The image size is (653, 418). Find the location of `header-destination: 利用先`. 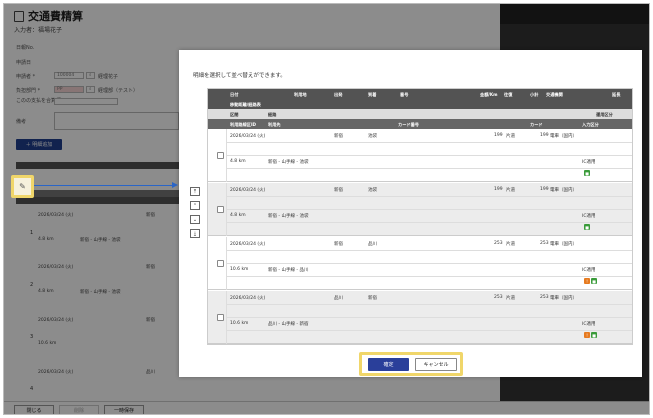

header-destination: 利用先 is located at coordinates (274, 124).